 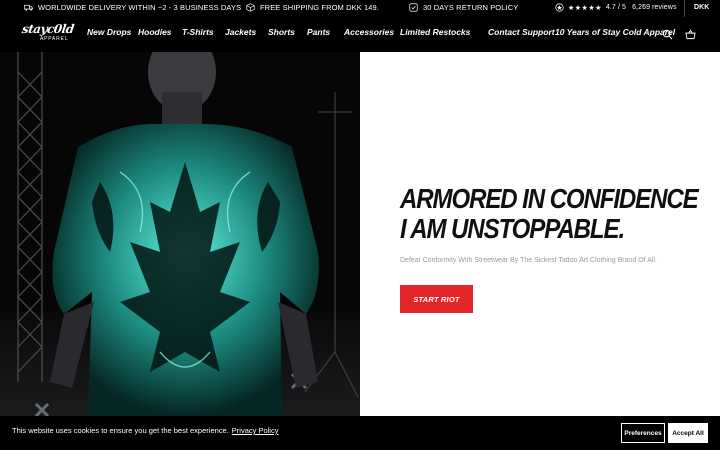 I want to click on currency-selector: DKK, so click(x=701, y=7).